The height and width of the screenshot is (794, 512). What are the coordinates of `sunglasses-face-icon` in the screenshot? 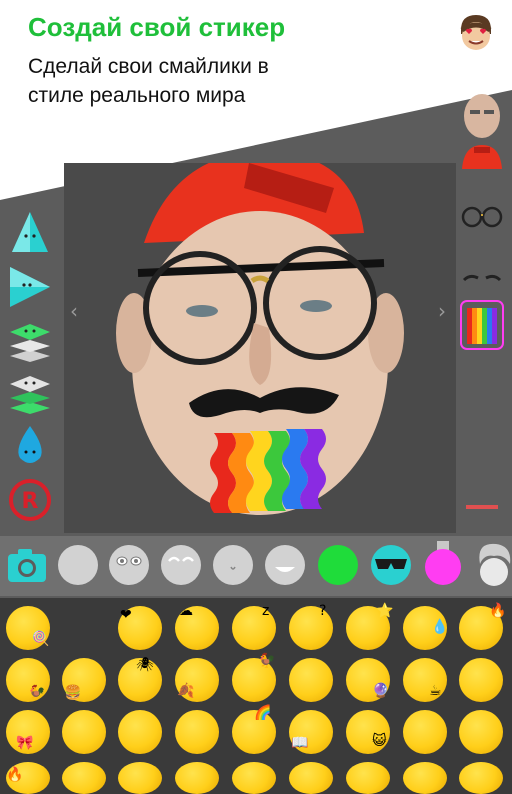 It's located at (391, 565).